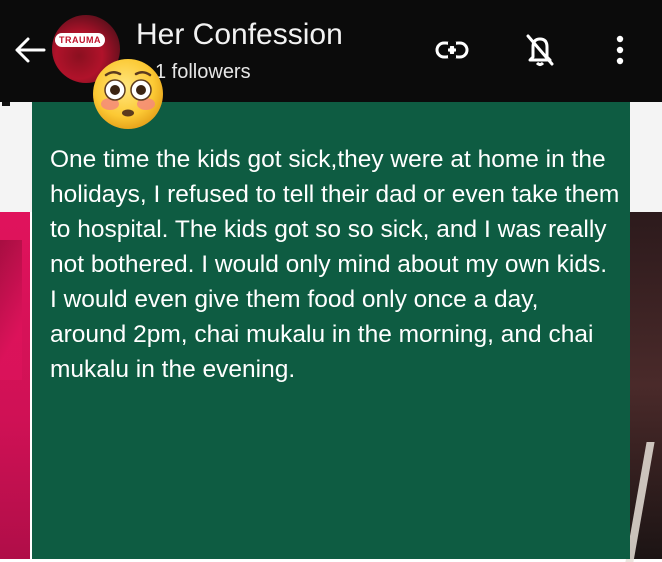  What do you see at coordinates (30, 50) in the screenshot?
I see `back-arrow-icon` at bounding box center [30, 50].